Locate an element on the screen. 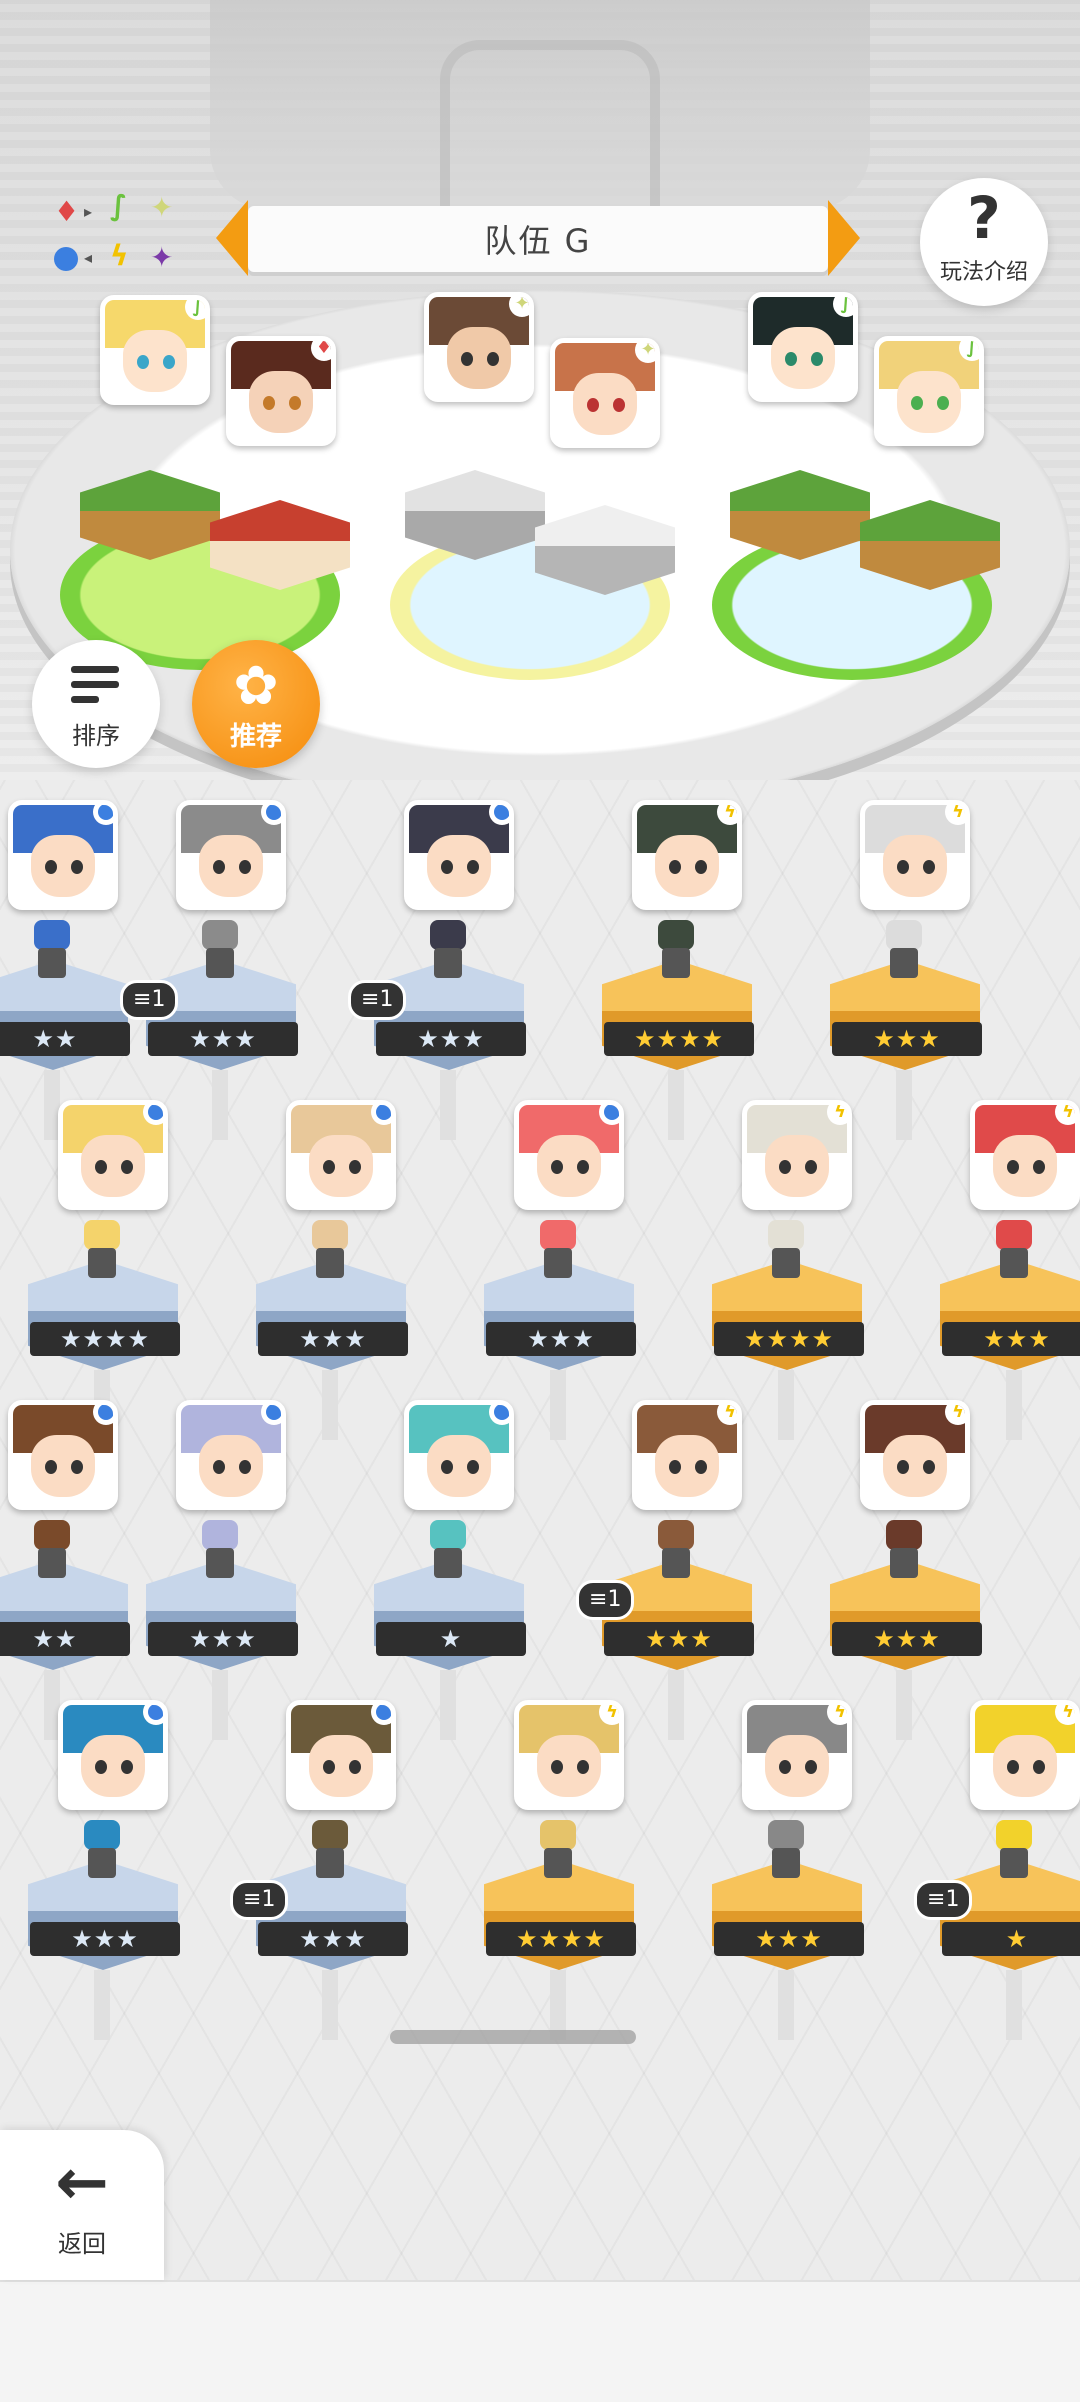 This screenshot has width=1080, height=2402. hero-card: ϟ ★★★ ≡1 is located at coordinates (670, 1570).